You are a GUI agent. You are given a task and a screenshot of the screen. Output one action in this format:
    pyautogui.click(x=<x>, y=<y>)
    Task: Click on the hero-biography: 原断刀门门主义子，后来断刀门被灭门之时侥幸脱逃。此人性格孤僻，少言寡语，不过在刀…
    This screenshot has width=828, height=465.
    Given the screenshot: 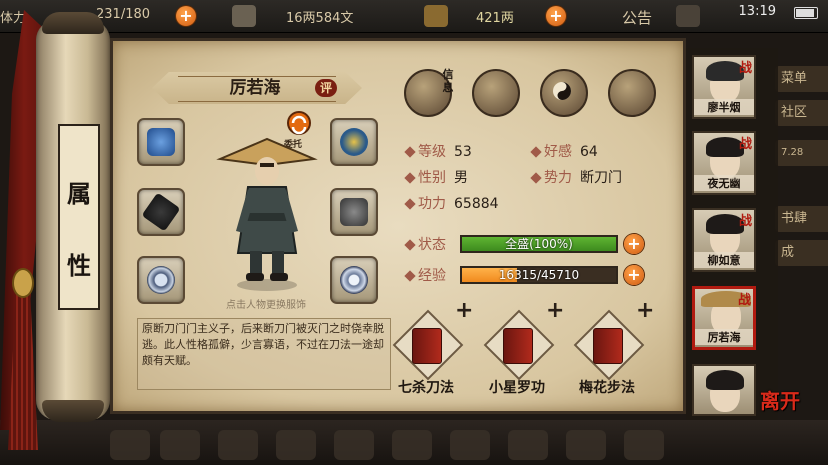 What is the action you would take?
    pyautogui.click(x=264, y=354)
    